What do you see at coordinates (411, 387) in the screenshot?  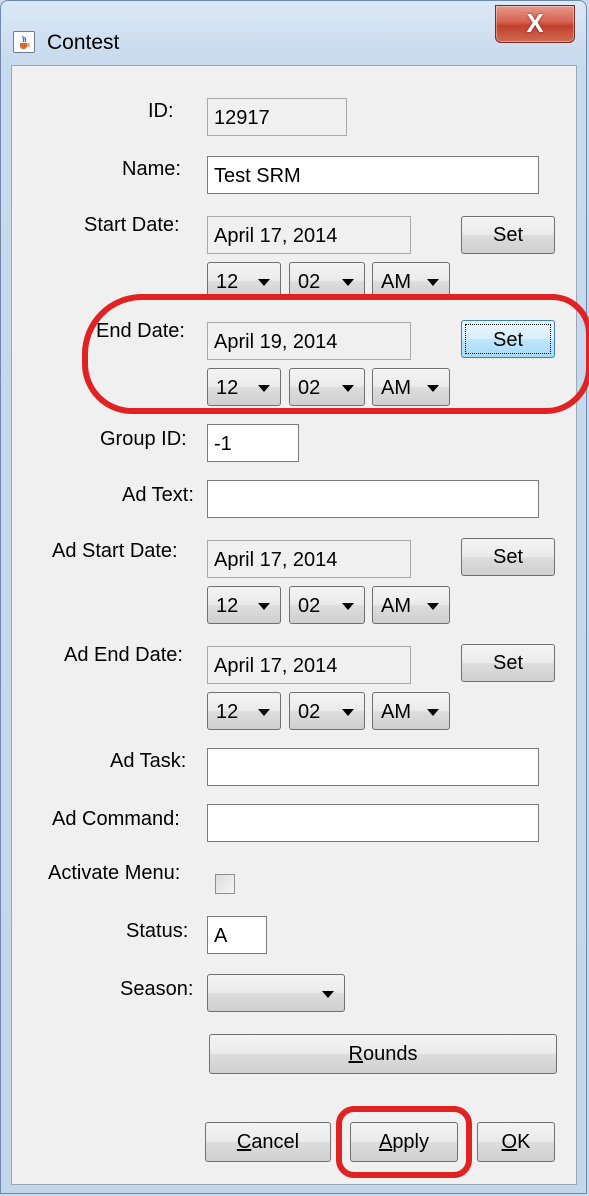 I see `end-ampm-select: AM` at bounding box center [411, 387].